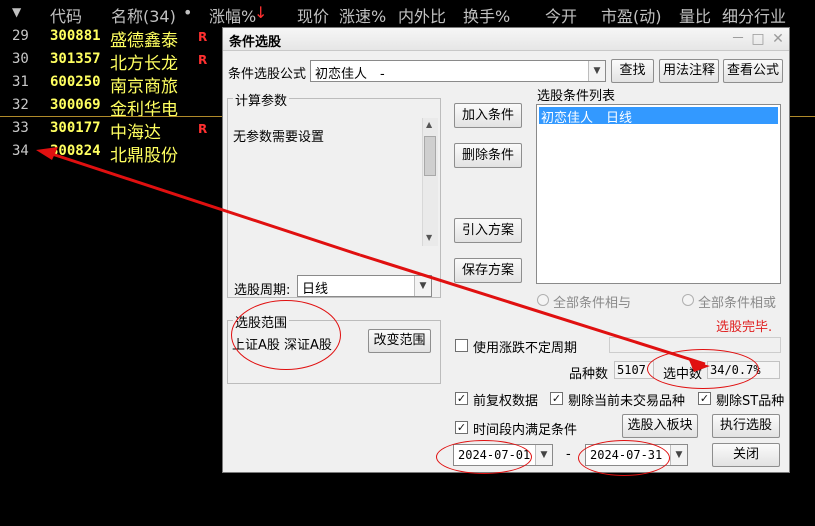  What do you see at coordinates (47, 153) in the screenshot?
I see `arrow-head-left-icon` at bounding box center [47, 153].